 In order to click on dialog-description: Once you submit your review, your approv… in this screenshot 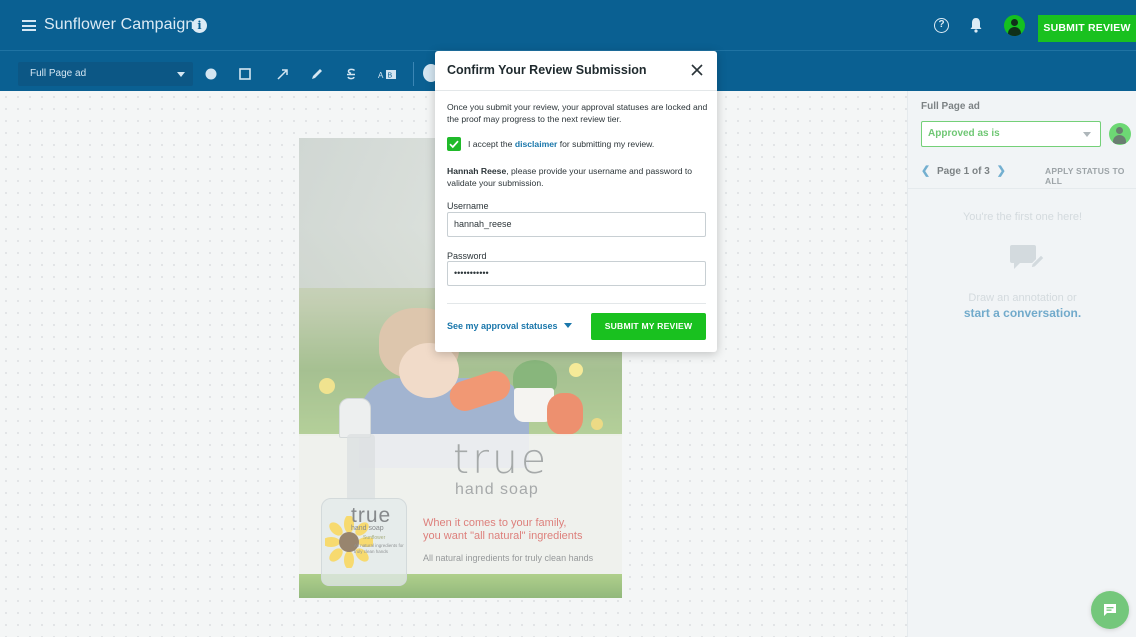, I will do `click(577, 113)`.